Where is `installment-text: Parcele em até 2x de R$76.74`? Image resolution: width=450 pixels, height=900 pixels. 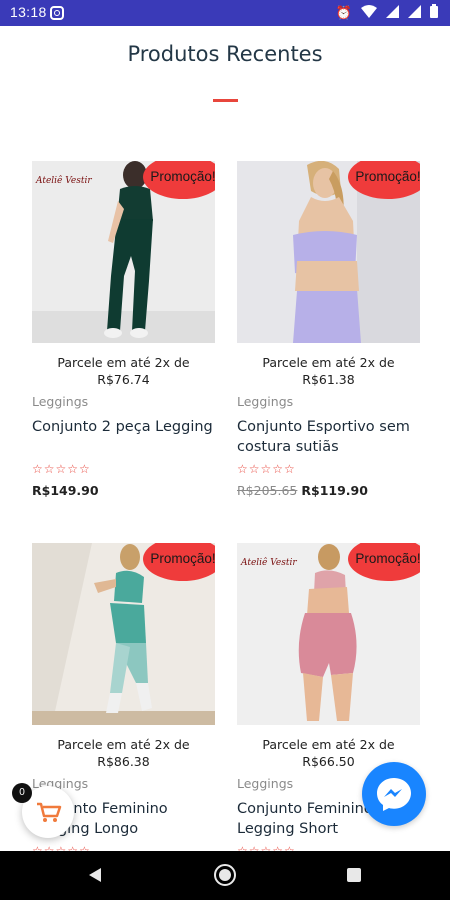 installment-text: Parcele em até 2x de R$76.74 is located at coordinates (123, 371).